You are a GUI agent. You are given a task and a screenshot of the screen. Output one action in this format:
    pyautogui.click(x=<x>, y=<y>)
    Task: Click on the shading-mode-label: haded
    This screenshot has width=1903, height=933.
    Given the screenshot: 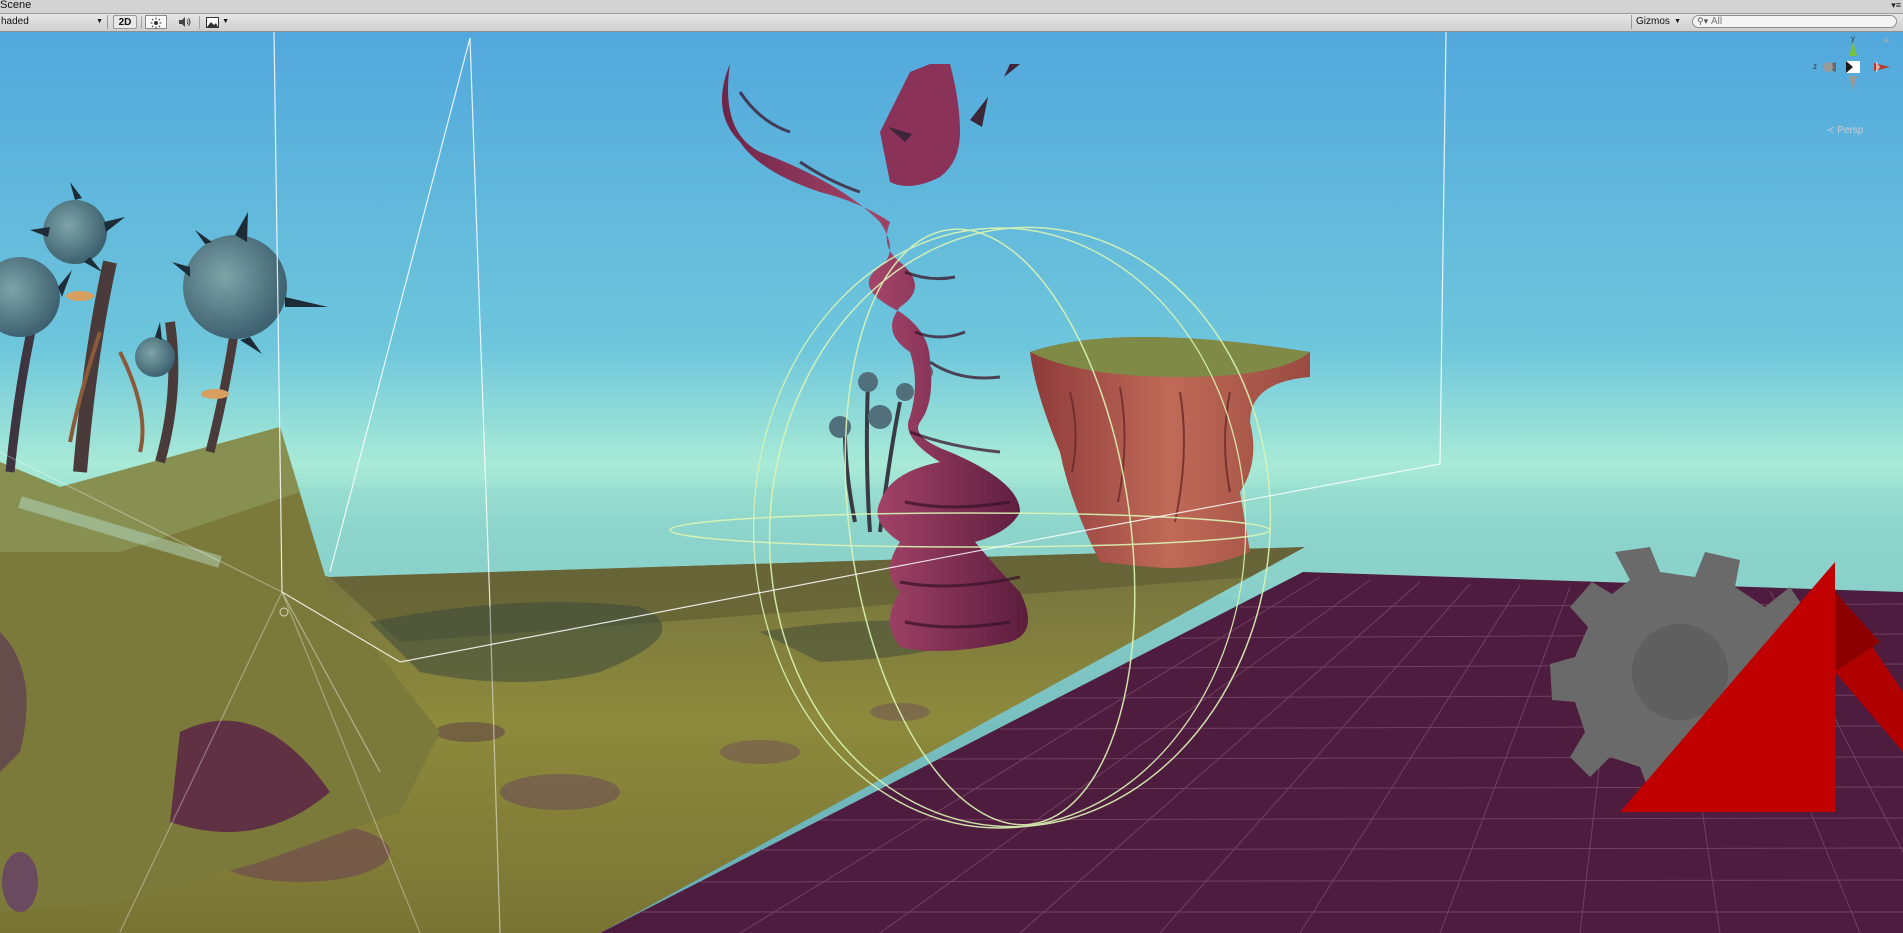 What is the action you would take?
    pyautogui.click(x=15, y=21)
    